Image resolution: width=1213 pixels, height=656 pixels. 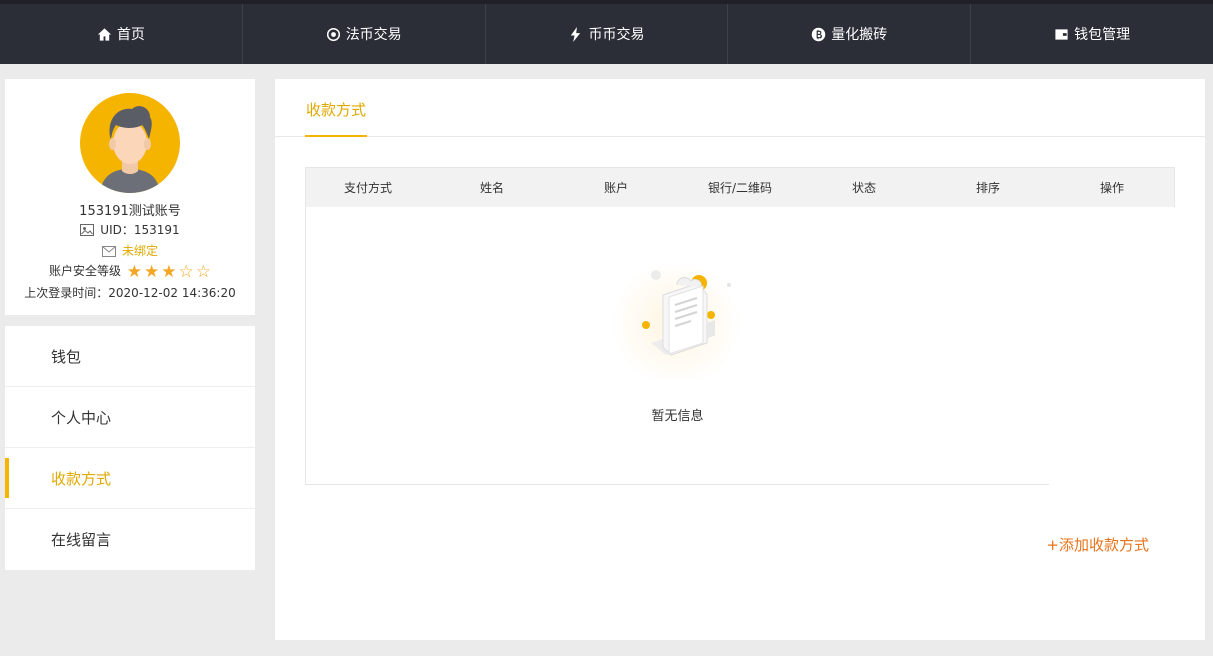 What do you see at coordinates (139, 251) in the screenshot?
I see `email-status: 未绑定` at bounding box center [139, 251].